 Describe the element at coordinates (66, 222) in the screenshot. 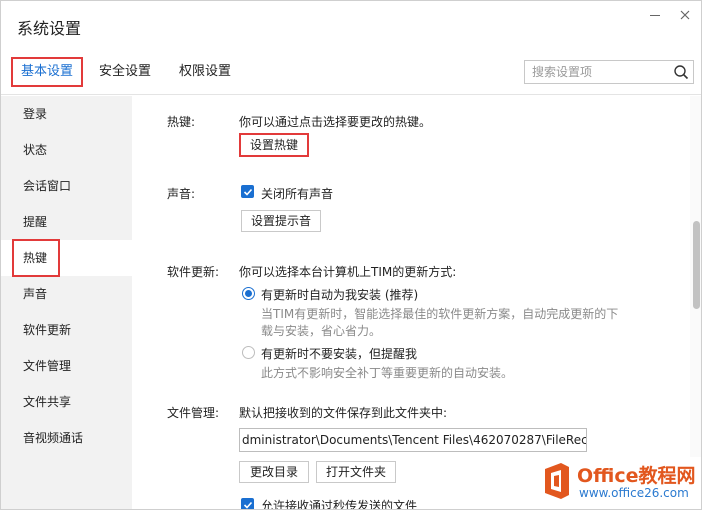

I see `sidebar-item-reminder: 提醒` at that location.